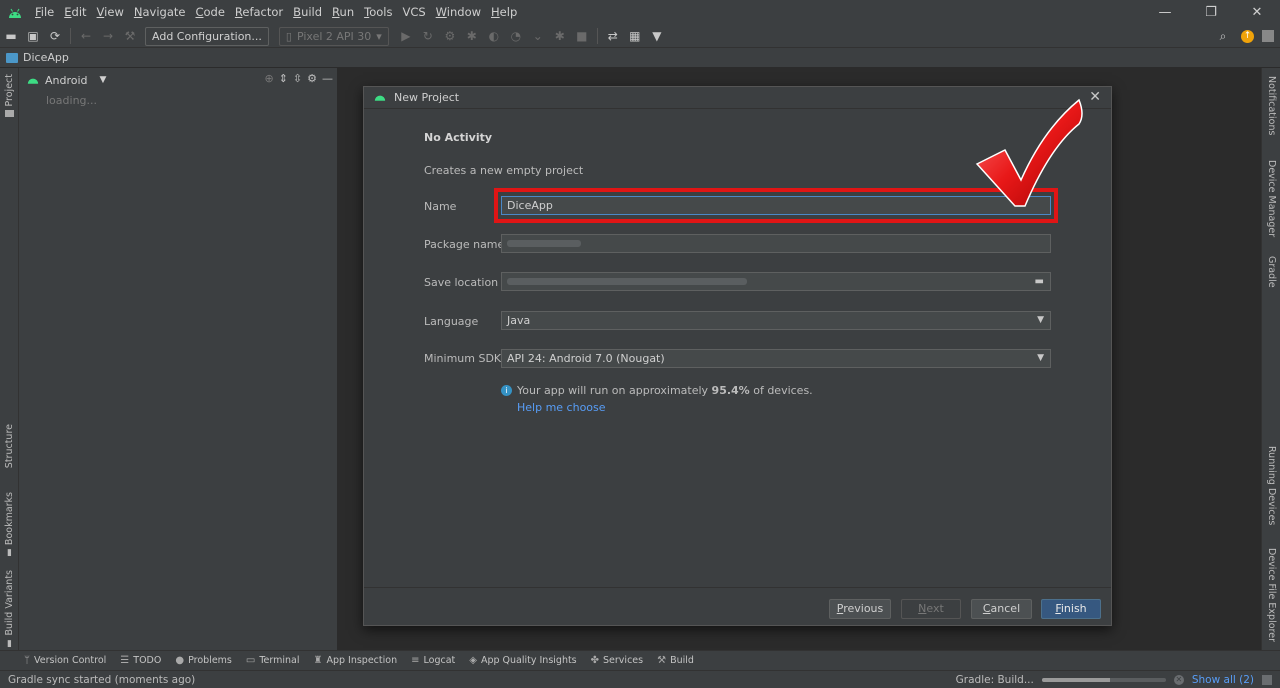 This screenshot has width=1280, height=688. Describe the element at coordinates (250, 660) in the screenshot. I see `terminal-icon: ▭` at that location.